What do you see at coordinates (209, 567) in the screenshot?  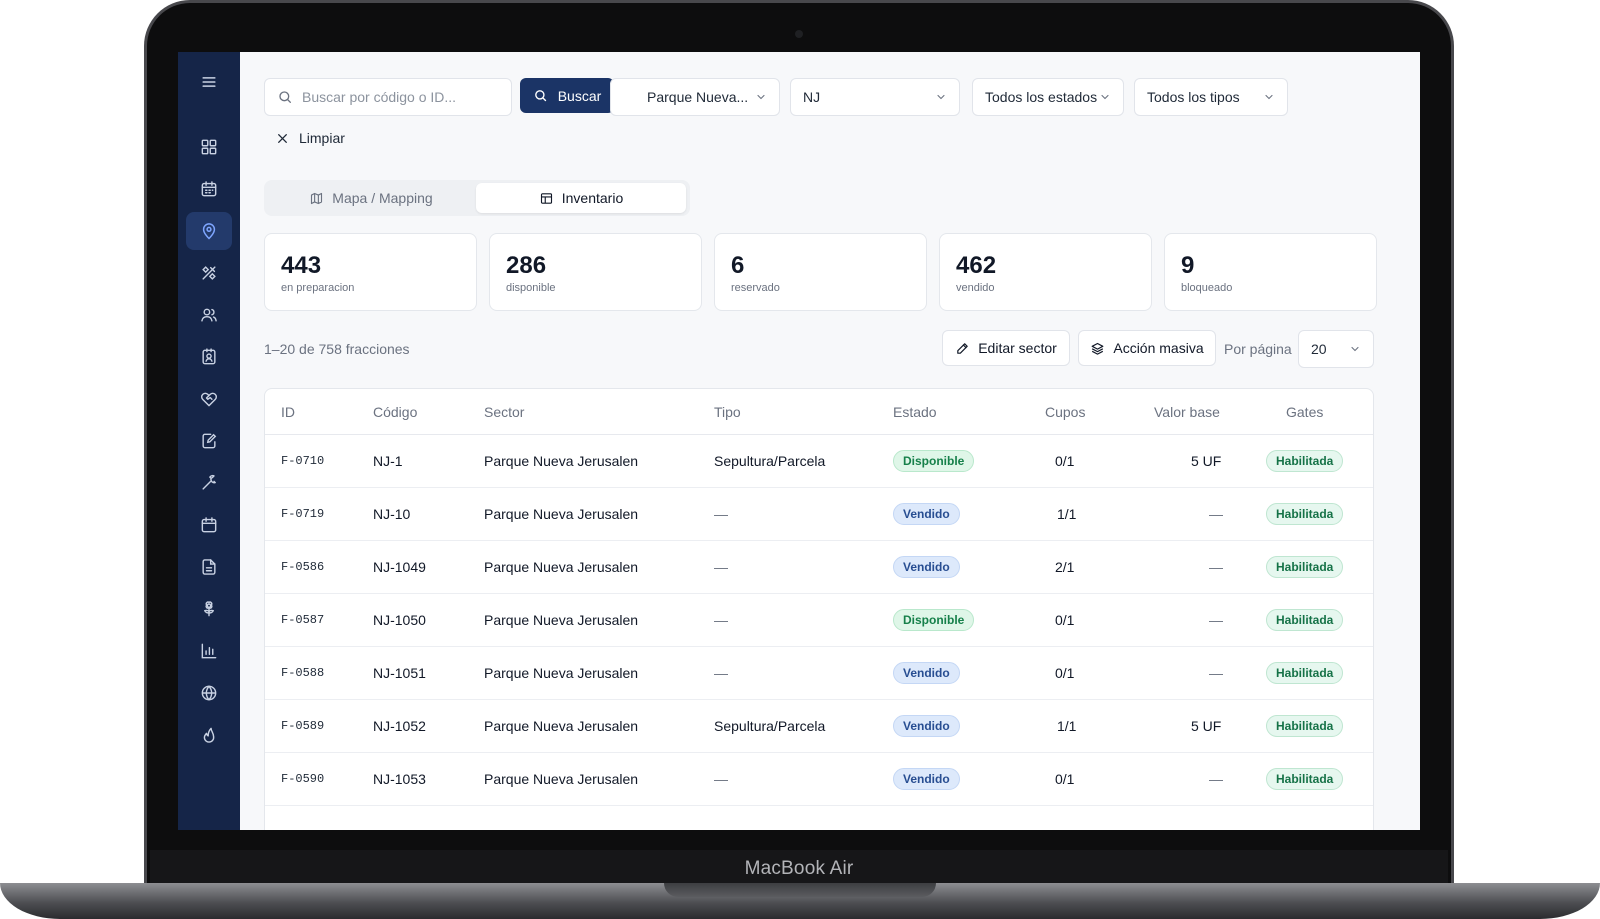 I see `sidebar-item-files` at bounding box center [209, 567].